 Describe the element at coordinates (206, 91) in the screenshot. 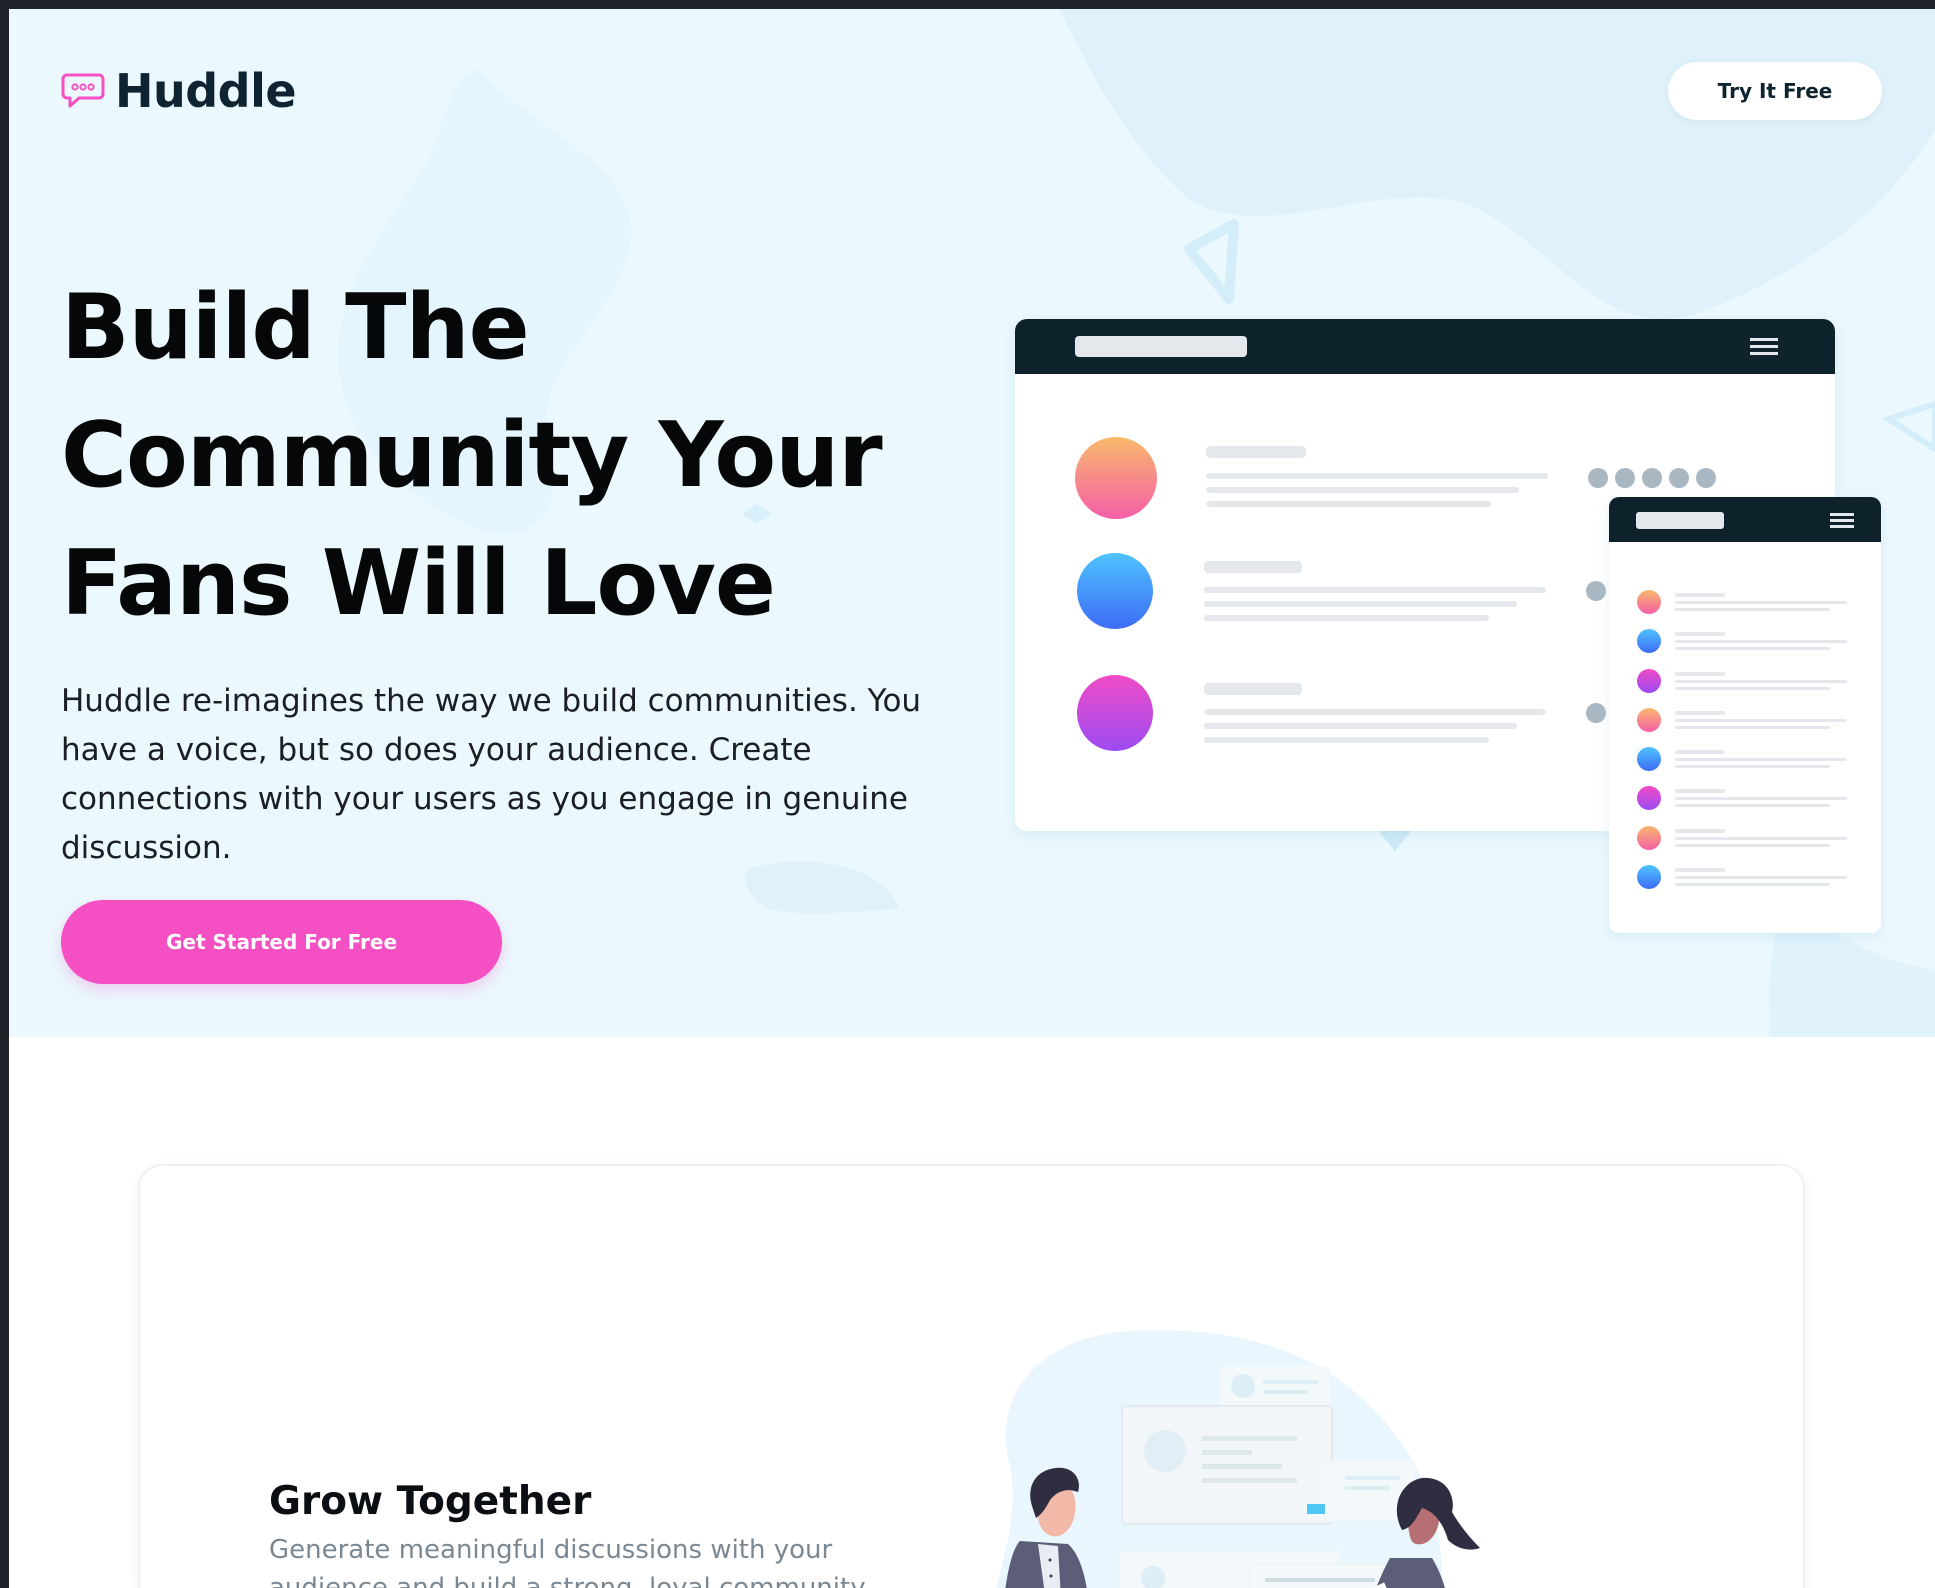

I see `brand-name: Huddle` at that location.